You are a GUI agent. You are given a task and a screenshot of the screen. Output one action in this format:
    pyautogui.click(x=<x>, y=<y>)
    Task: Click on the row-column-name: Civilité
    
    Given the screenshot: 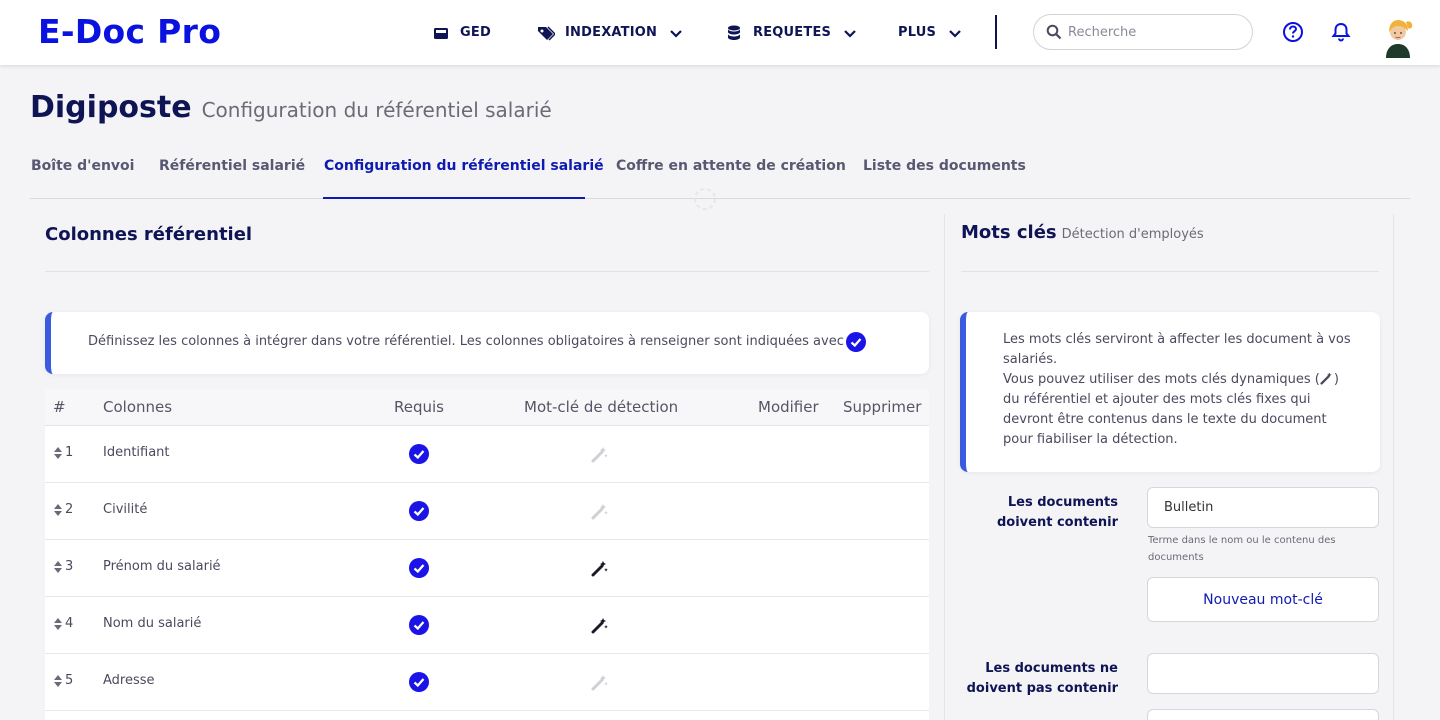 What is the action you would take?
    pyautogui.click(x=125, y=509)
    